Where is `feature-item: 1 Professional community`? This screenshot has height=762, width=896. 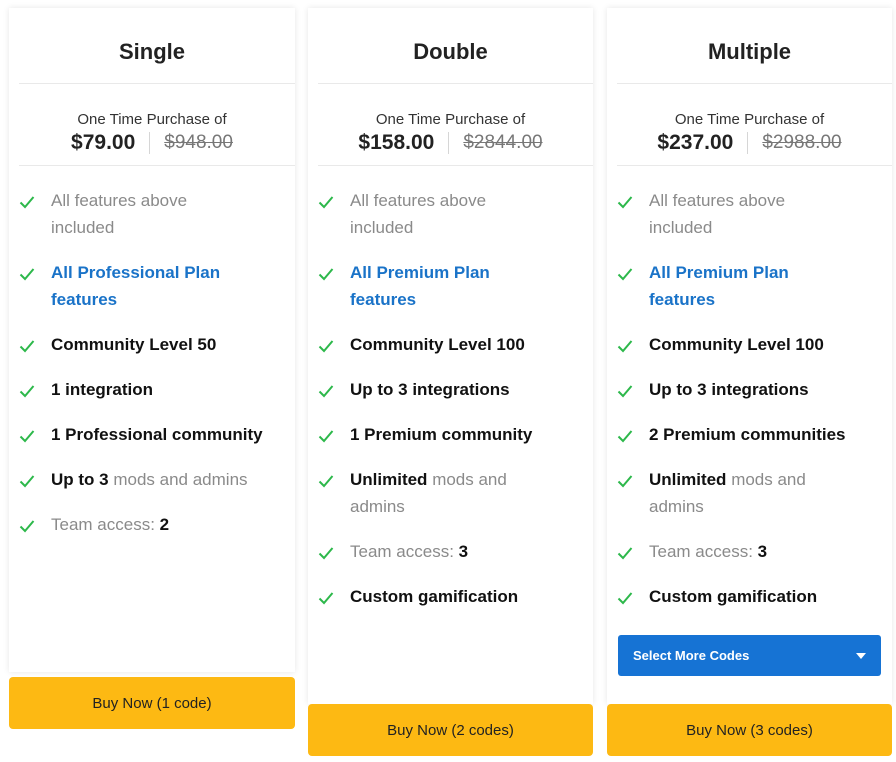
feature-item: 1 Professional community is located at coordinates (154, 436).